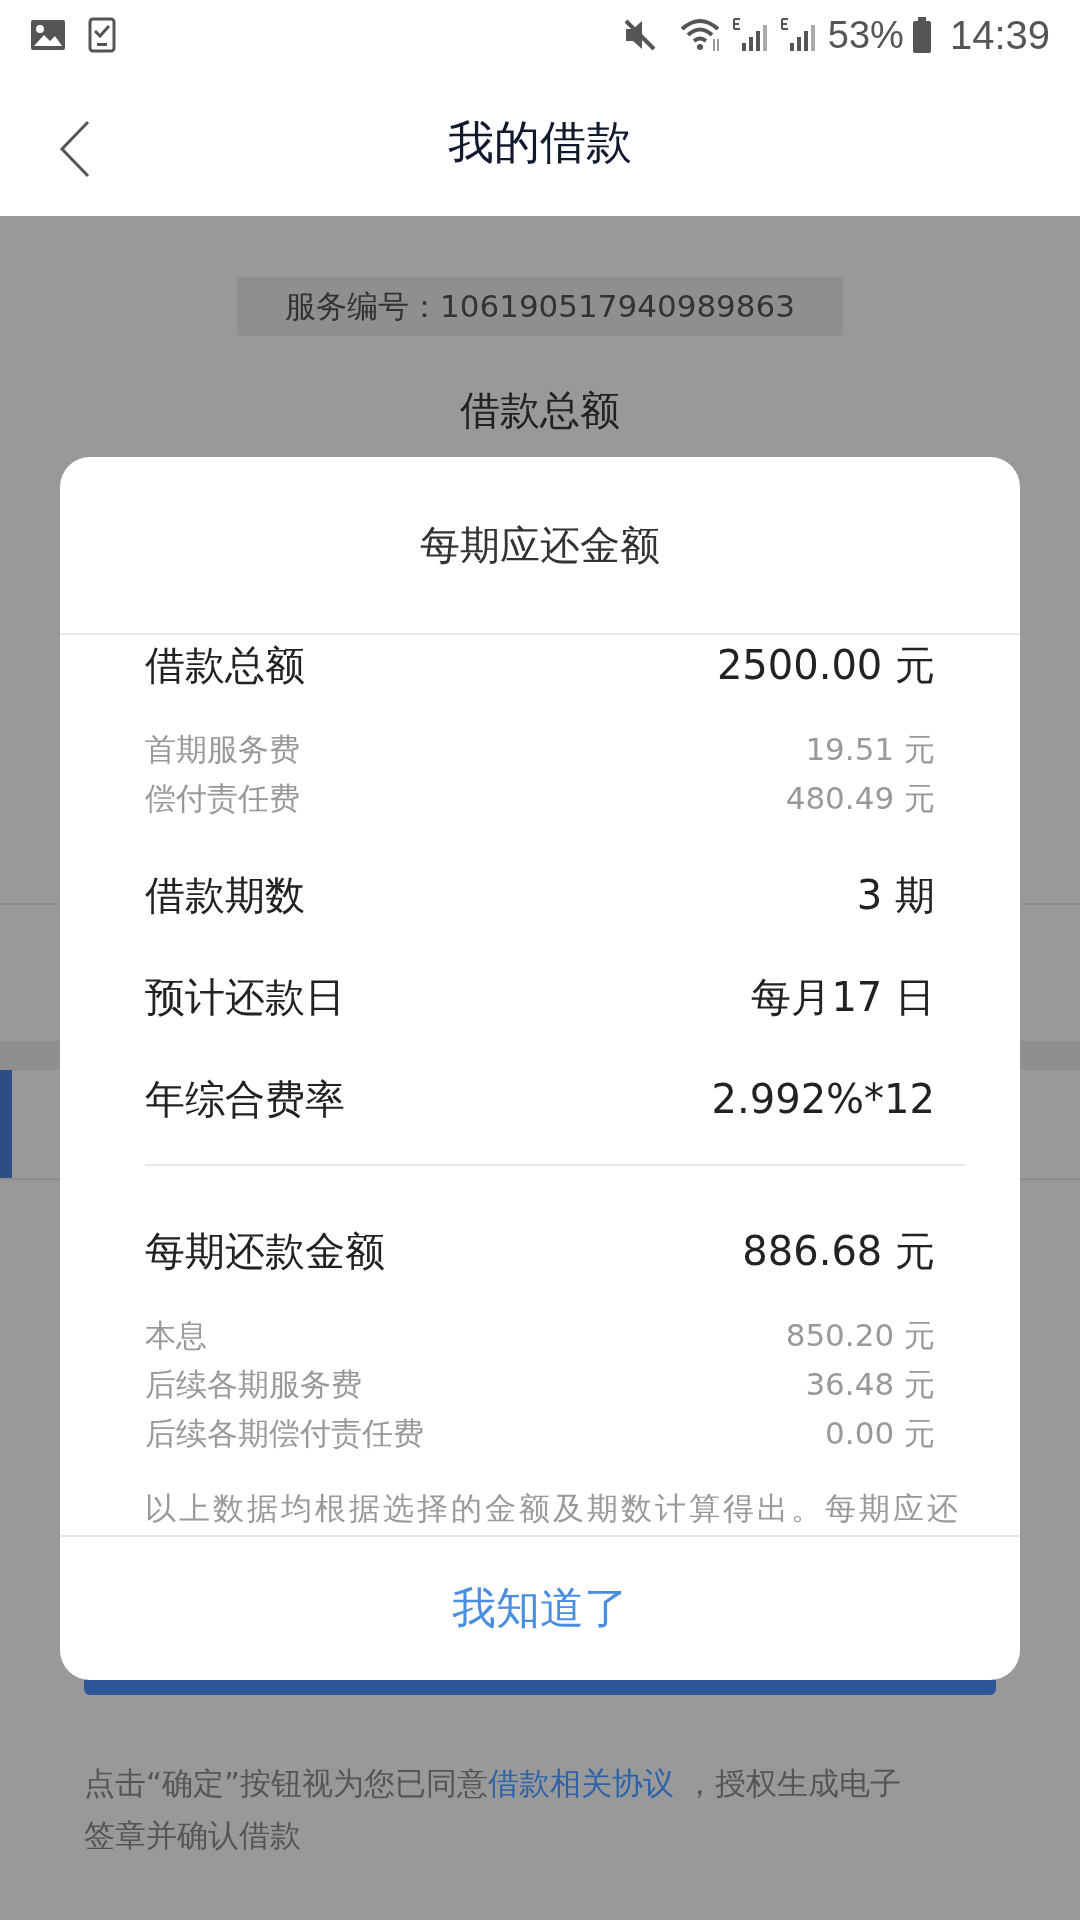 This screenshot has height=1920, width=1080. Describe the element at coordinates (75, 149) in the screenshot. I see `back-icon` at that location.